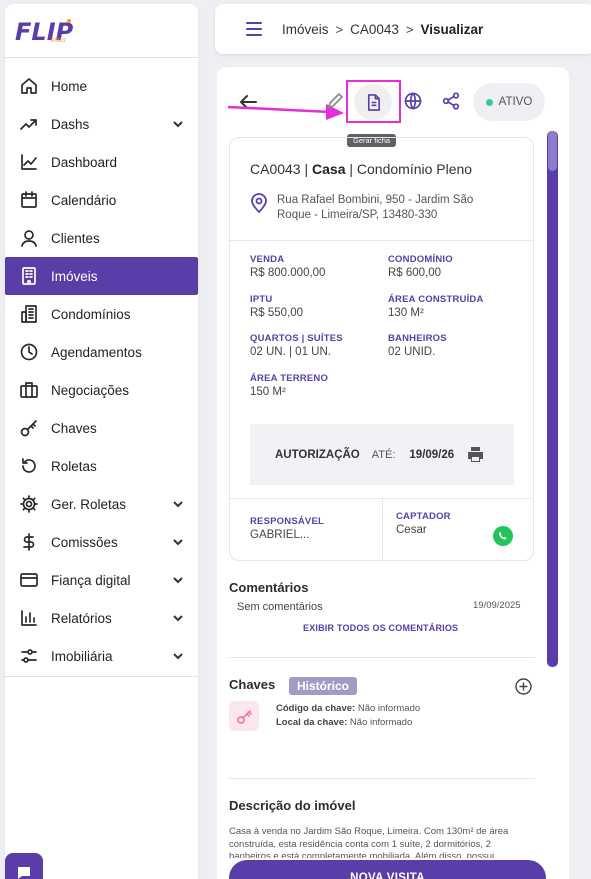 This screenshot has height=879, width=591. What do you see at coordinates (74, 466) in the screenshot?
I see `sidebar-item-label: Roletas` at bounding box center [74, 466].